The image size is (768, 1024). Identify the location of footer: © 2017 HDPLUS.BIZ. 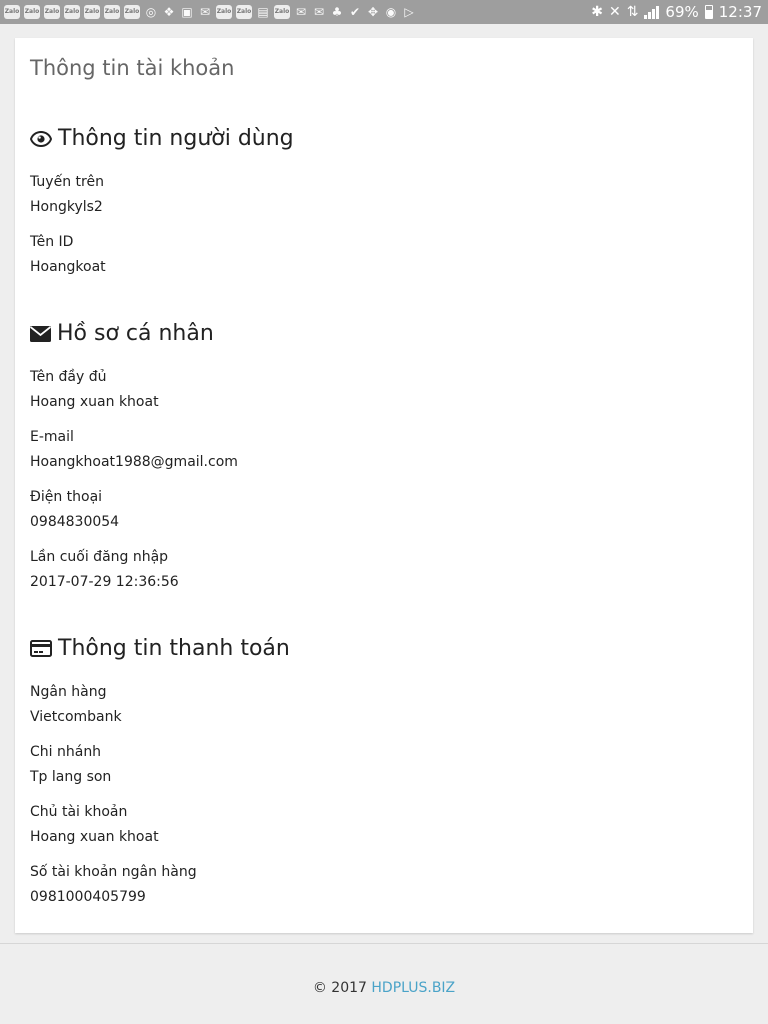
(384, 988).